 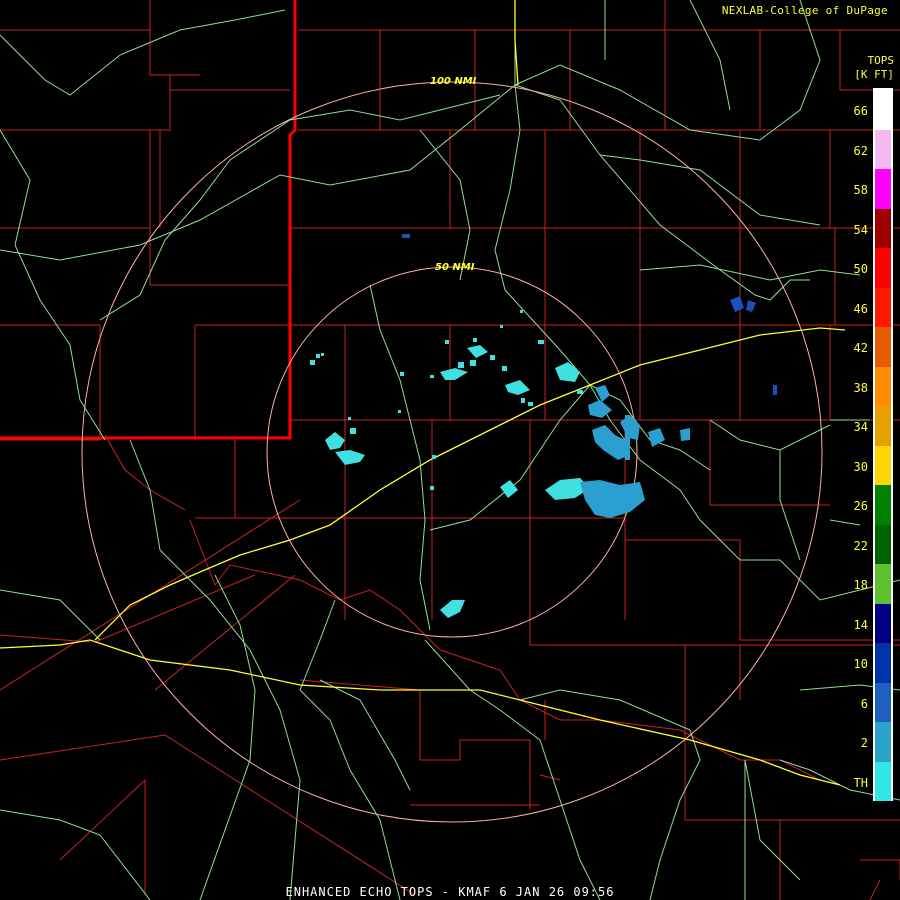 What do you see at coordinates (455, 267) in the screenshot?
I see `ring-label-50: 50 NMI` at bounding box center [455, 267].